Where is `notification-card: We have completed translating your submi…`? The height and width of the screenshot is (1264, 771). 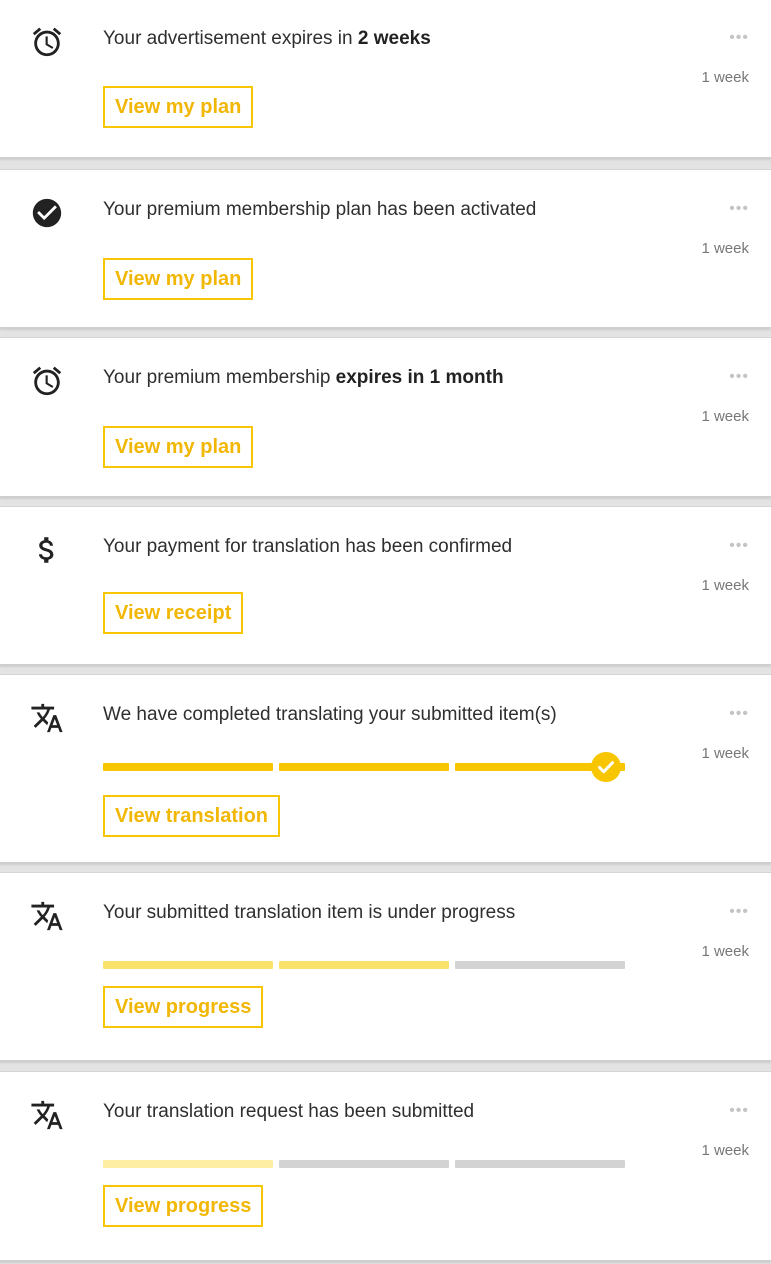
notification-card: We have completed translating your submi… is located at coordinates (385, 768).